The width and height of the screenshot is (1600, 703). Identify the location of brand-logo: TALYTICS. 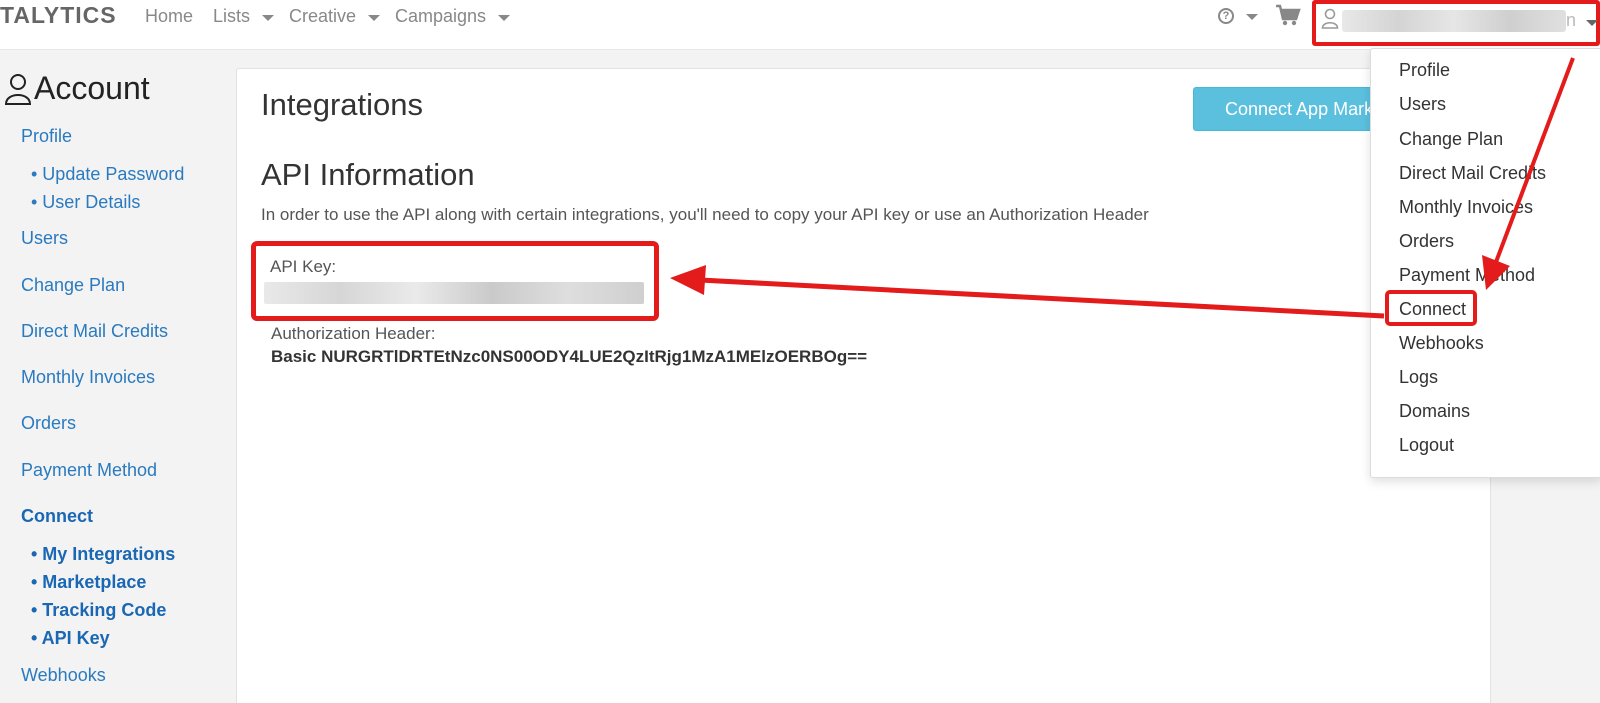
(58, 15).